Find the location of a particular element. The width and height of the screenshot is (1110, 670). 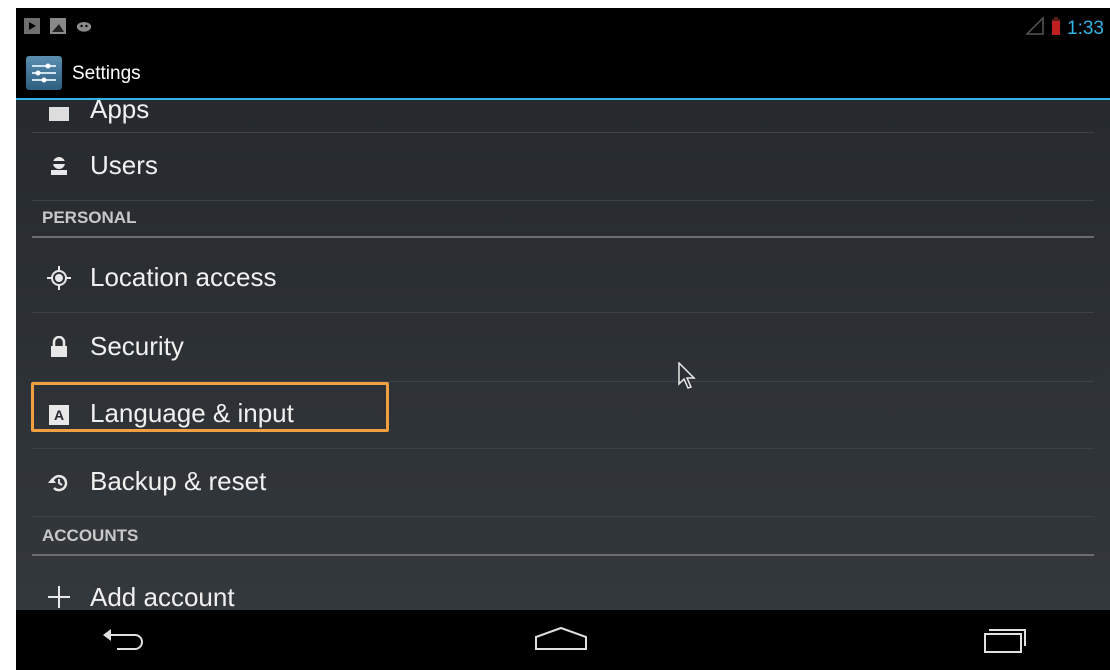

play-store-icon is located at coordinates (32, 26).